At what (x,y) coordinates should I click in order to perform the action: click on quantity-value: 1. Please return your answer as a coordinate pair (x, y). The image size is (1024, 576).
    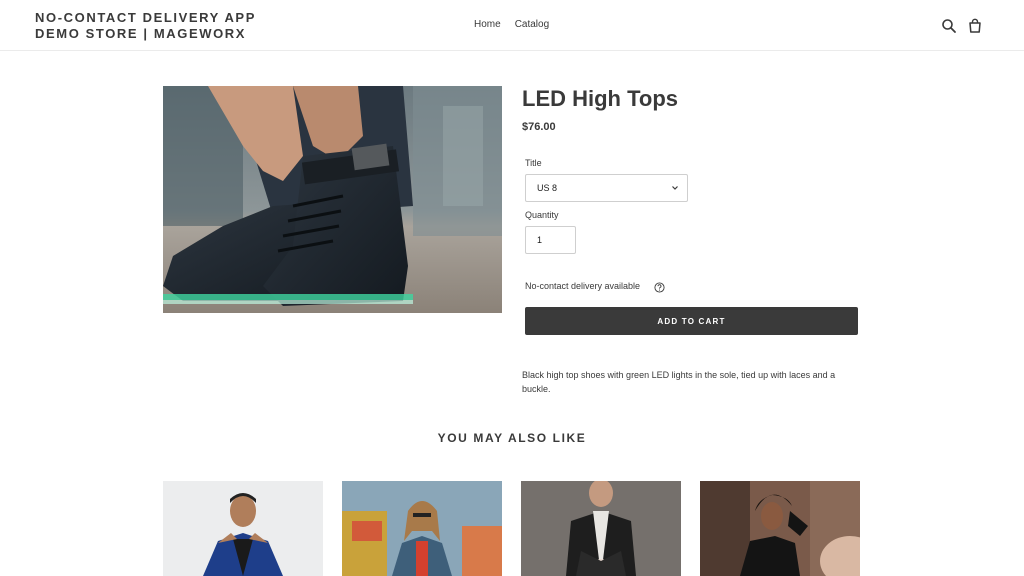
    Looking at the image, I should click on (540, 240).